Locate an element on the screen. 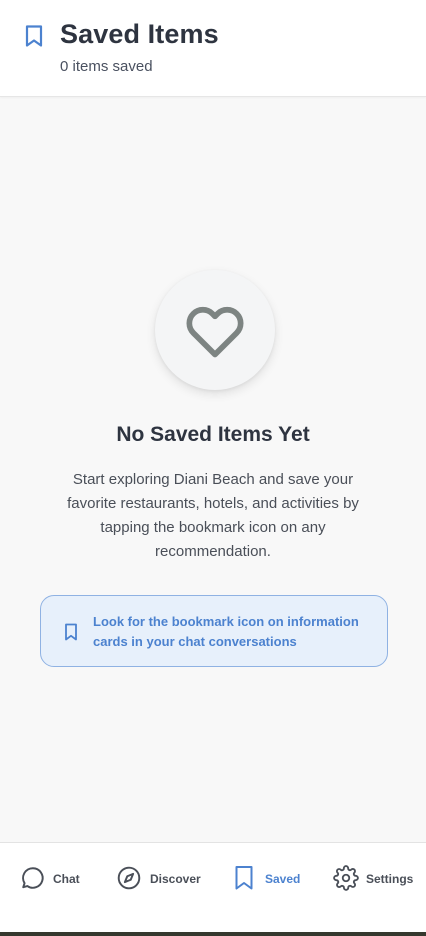 This screenshot has height=936, width=426. empty-state-illustration is located at coordinates (215, 330).